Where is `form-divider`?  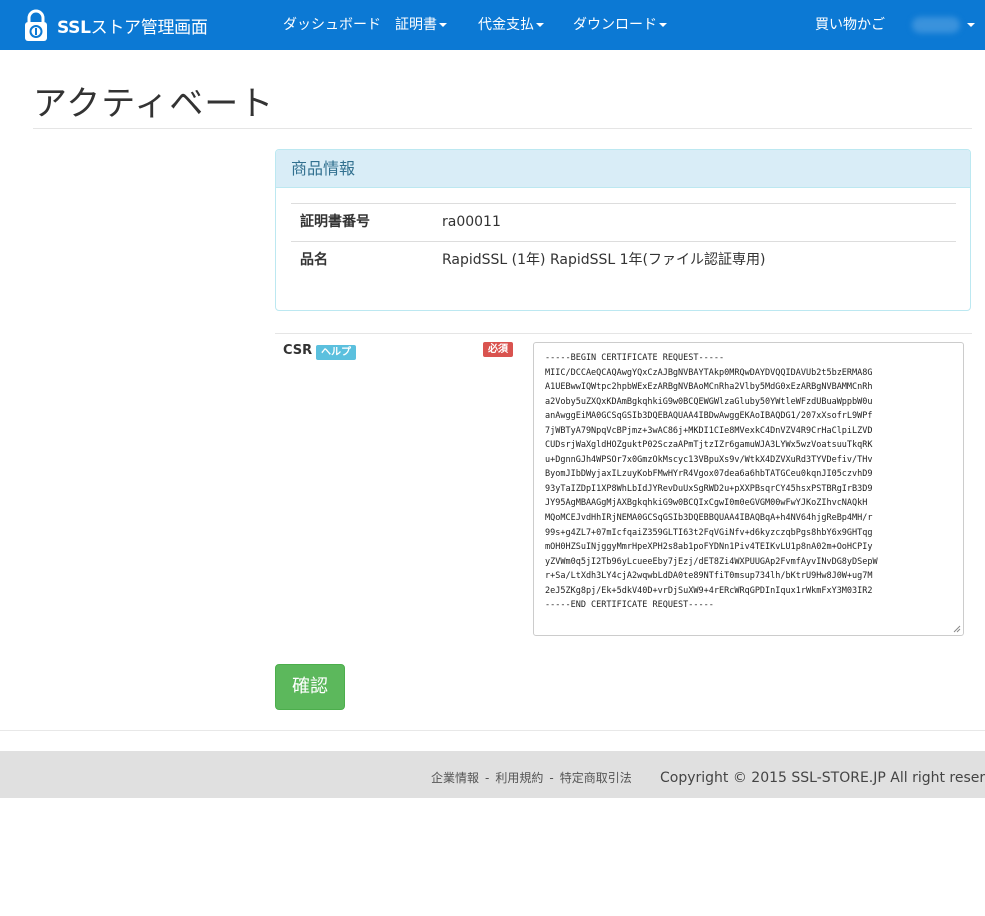
form-divider is located at coordinates (623, 333).